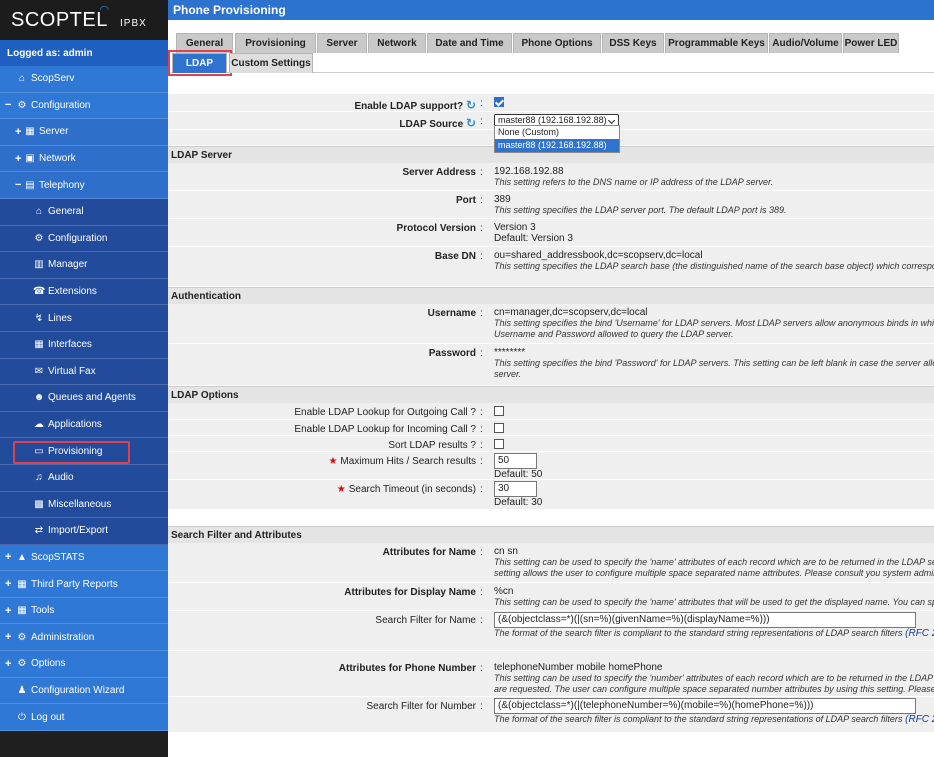 This screenshot has width=934, height=757. I want to click on tab-network: Network, so click(397, 43).